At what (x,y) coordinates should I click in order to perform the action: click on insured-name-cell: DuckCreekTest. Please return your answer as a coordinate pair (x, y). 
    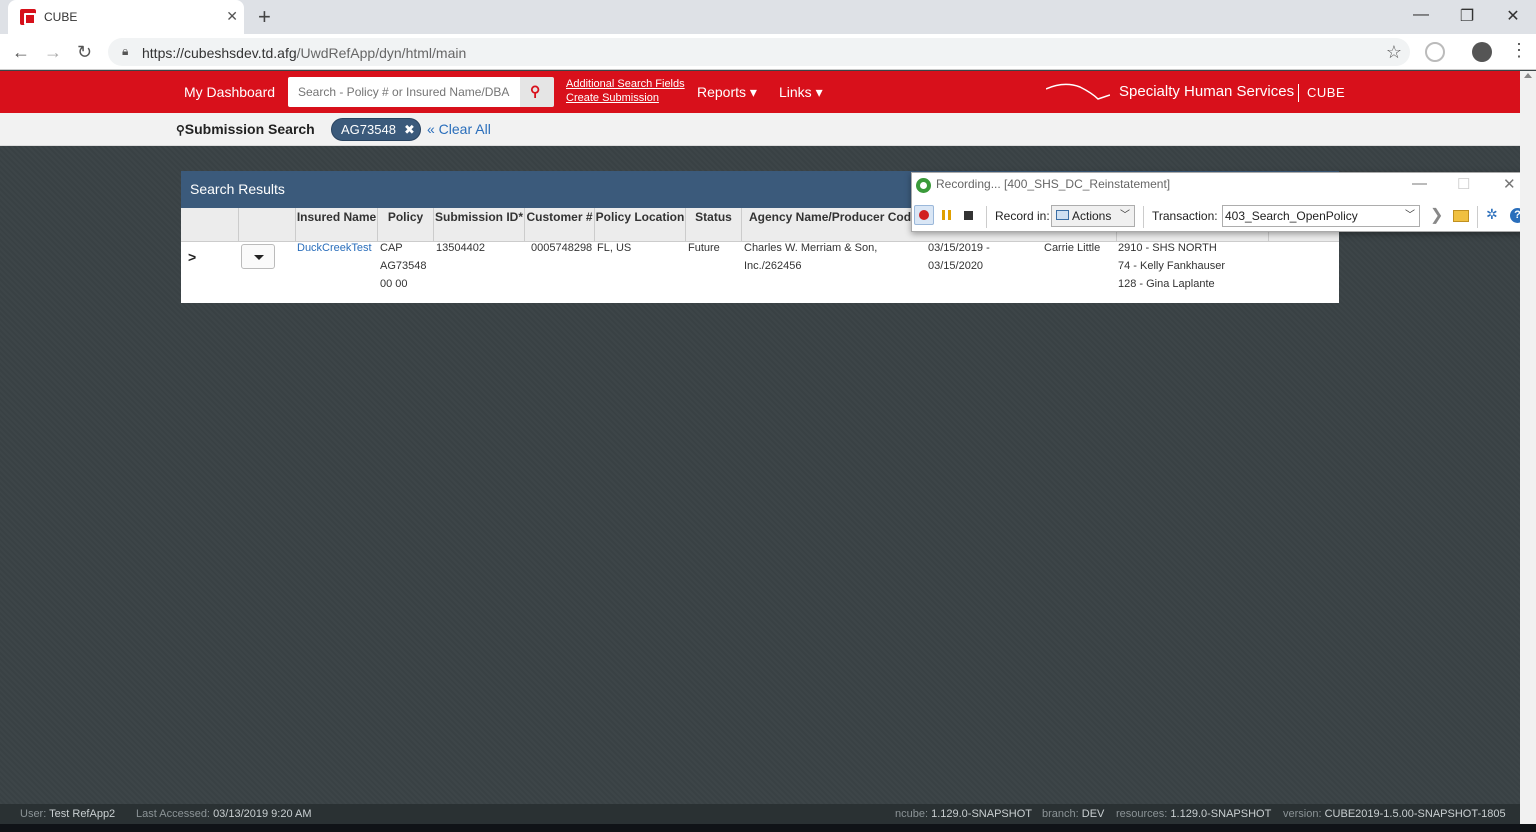
    Looking at the image, I should click on (334, 248).